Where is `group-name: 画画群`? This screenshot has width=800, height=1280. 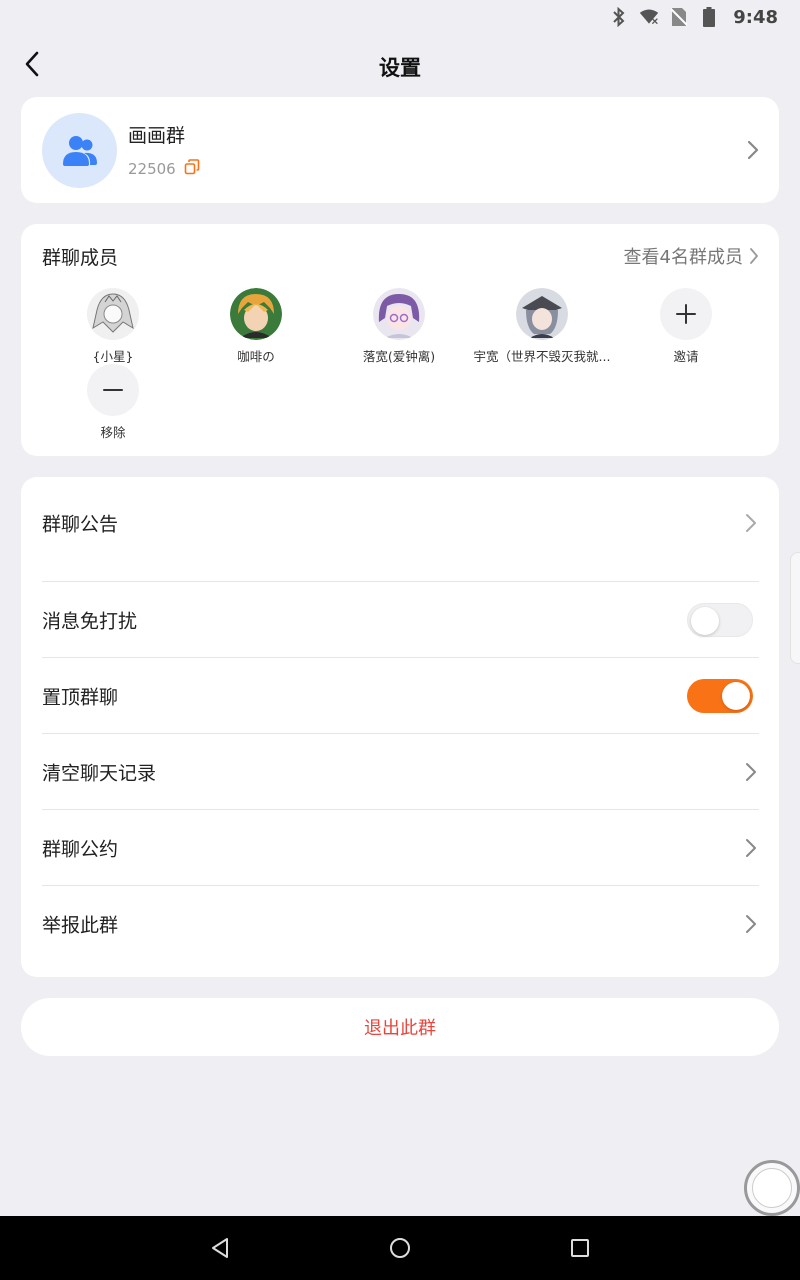
group-name: 画画群 is located at coordinates (157, 136).